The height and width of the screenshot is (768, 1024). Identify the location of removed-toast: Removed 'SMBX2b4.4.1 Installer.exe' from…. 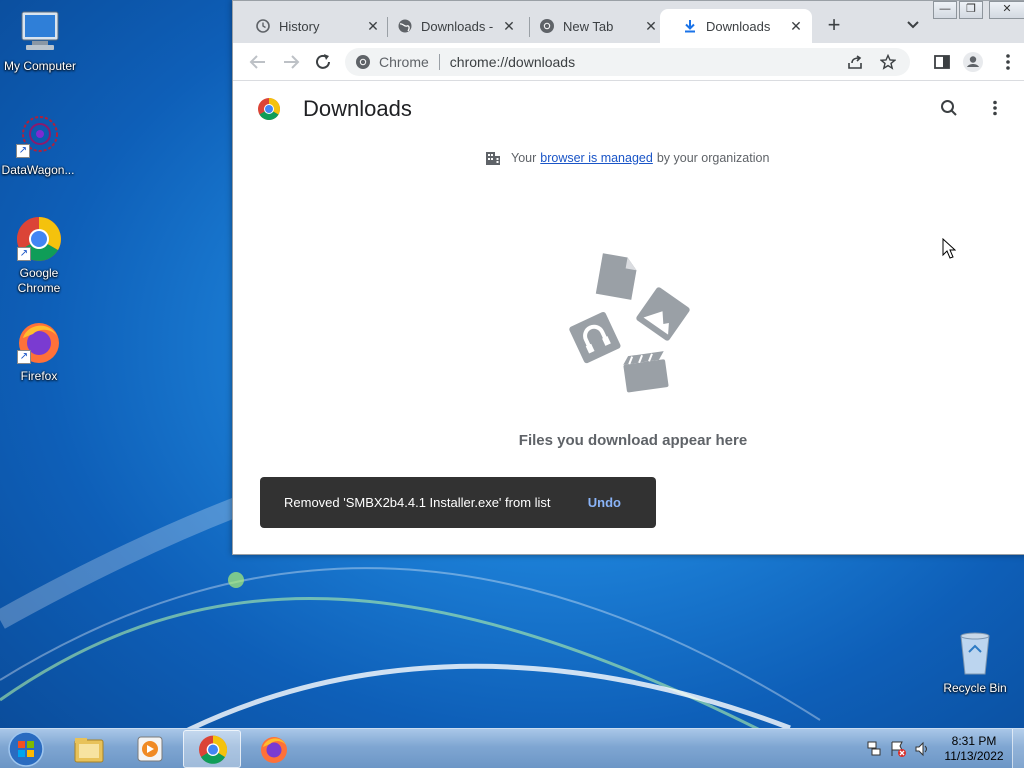
(458, 502).